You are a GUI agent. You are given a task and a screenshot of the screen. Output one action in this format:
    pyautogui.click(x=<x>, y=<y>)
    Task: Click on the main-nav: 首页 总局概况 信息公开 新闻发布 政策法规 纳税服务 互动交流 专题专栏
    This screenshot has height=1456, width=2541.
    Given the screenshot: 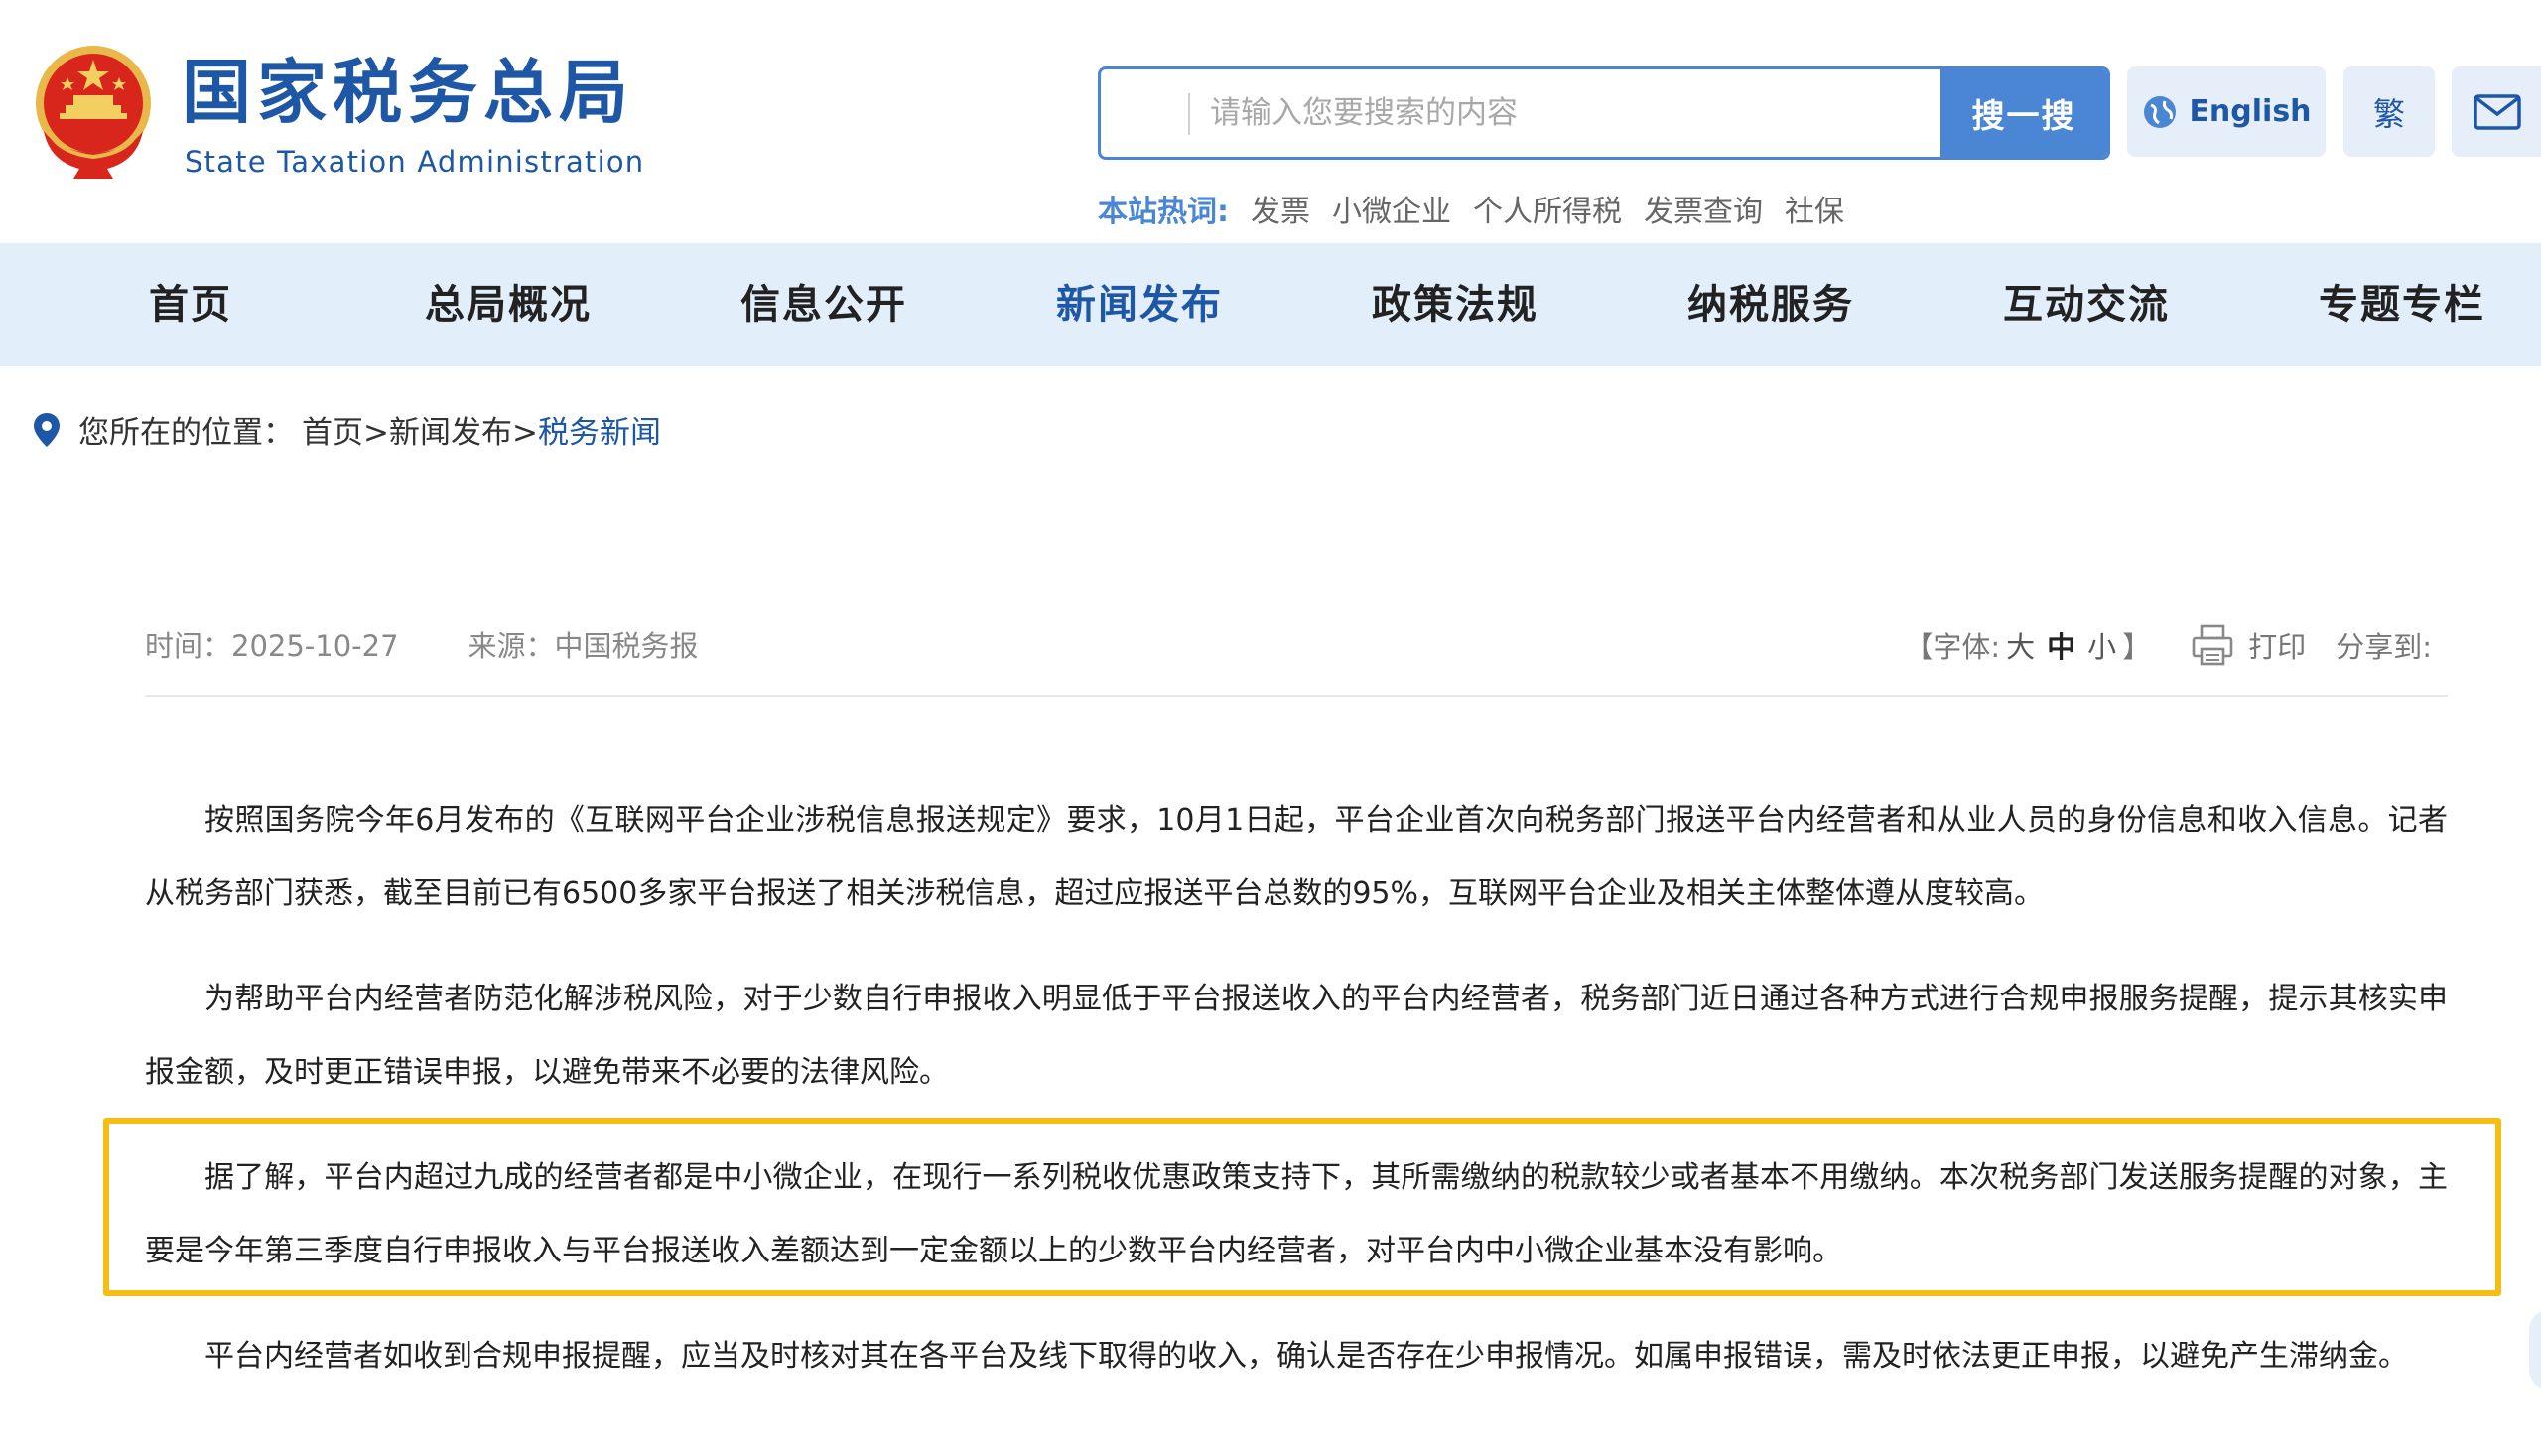 What is the action you would take?
    pyautogui.click(x=1270, y=304)
    